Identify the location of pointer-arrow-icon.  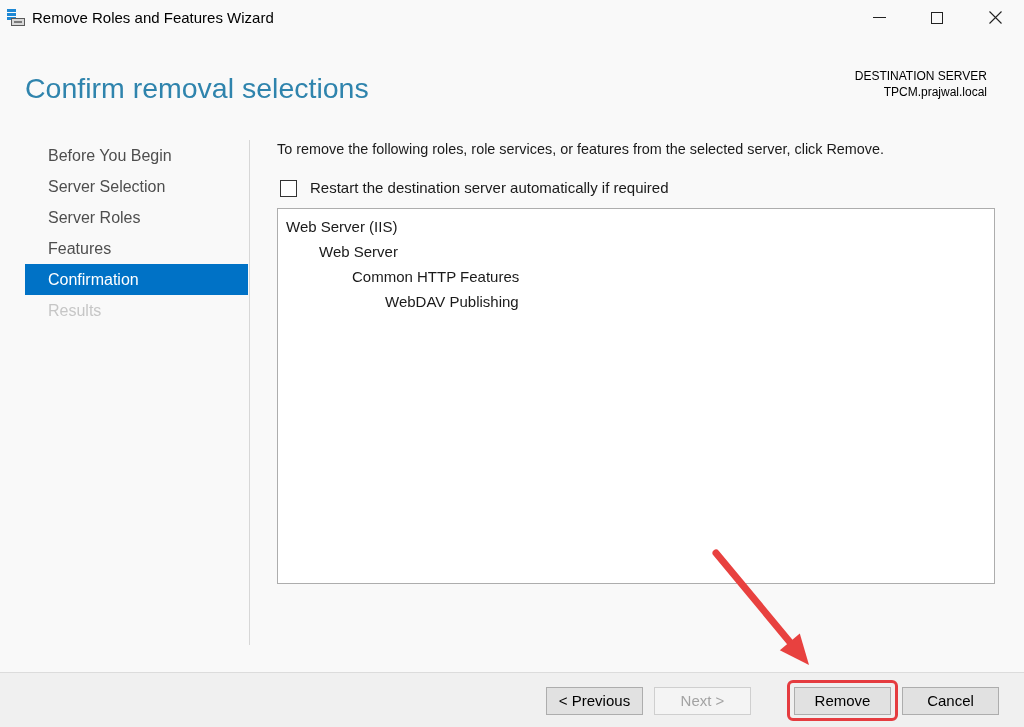
(762, 608).